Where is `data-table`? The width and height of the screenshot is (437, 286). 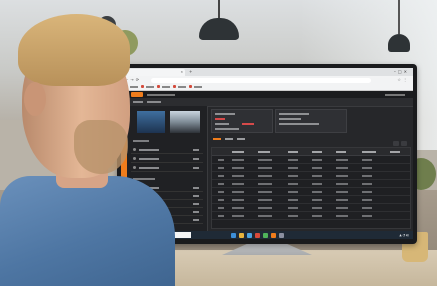
data-table is located at coordinates (311, 188).